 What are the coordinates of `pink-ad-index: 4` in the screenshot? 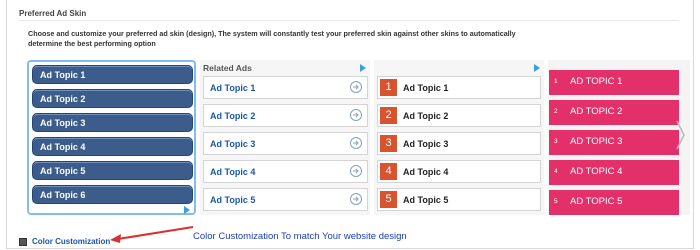 It's located at (556, 171).